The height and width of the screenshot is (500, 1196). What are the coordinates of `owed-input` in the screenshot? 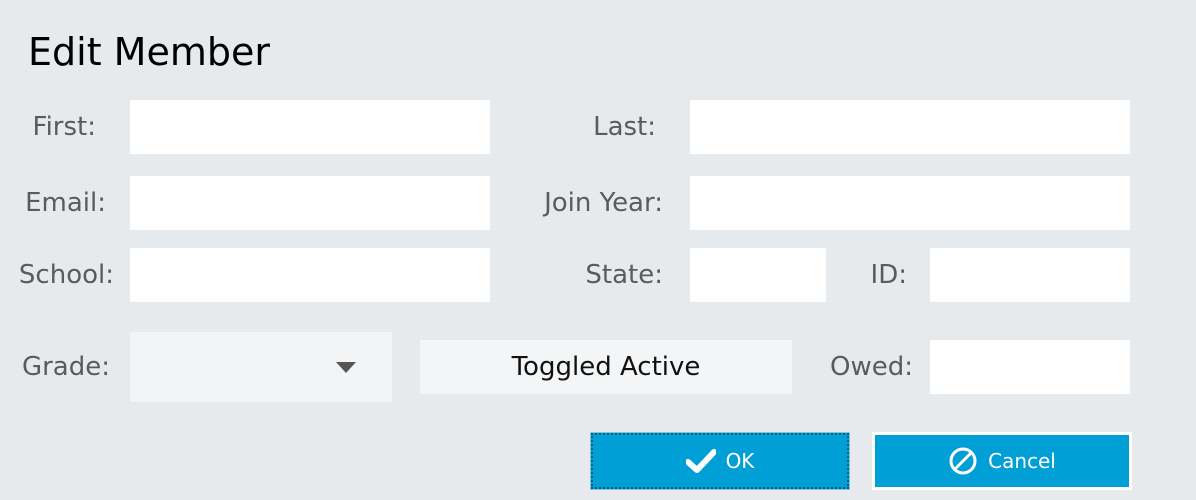 It's located at (1030, 367).